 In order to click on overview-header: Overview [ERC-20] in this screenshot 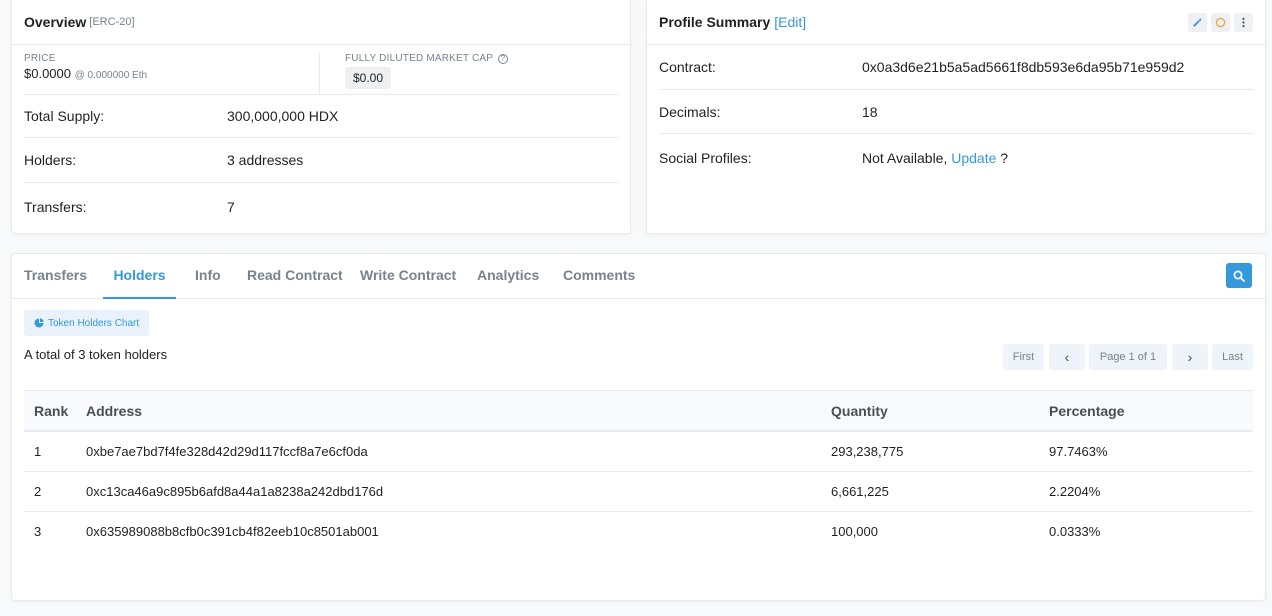, I will do `click(321, 22)`.